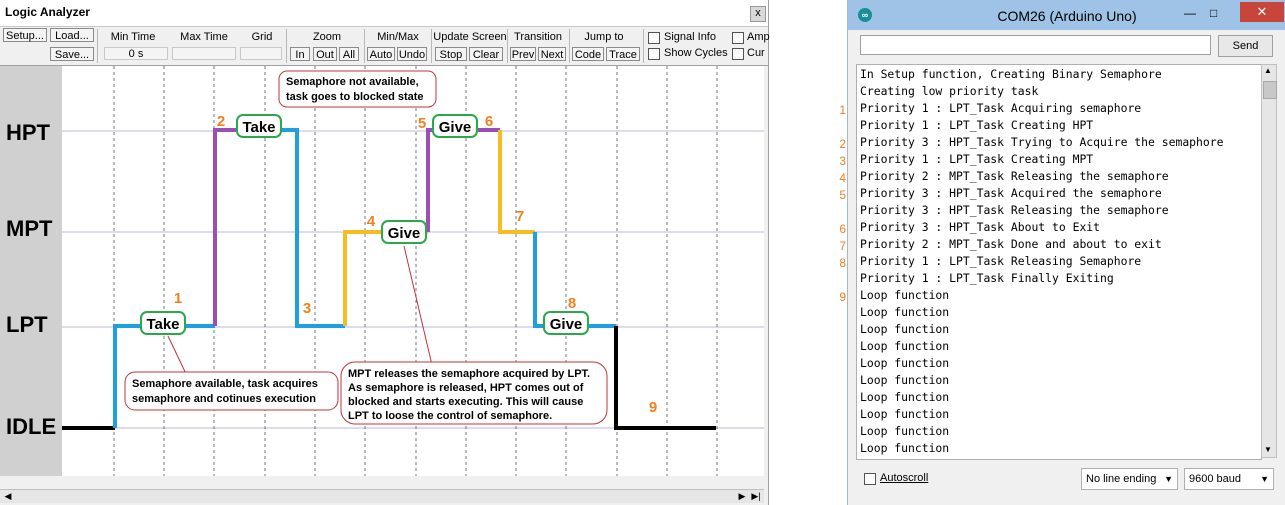 Image resolution: width=1285 pixels, height=505 pixels. What do you see at coordinates (842, 297) in the screenshot?
I see `line-marker: 9` at bounding box center [842, 297].